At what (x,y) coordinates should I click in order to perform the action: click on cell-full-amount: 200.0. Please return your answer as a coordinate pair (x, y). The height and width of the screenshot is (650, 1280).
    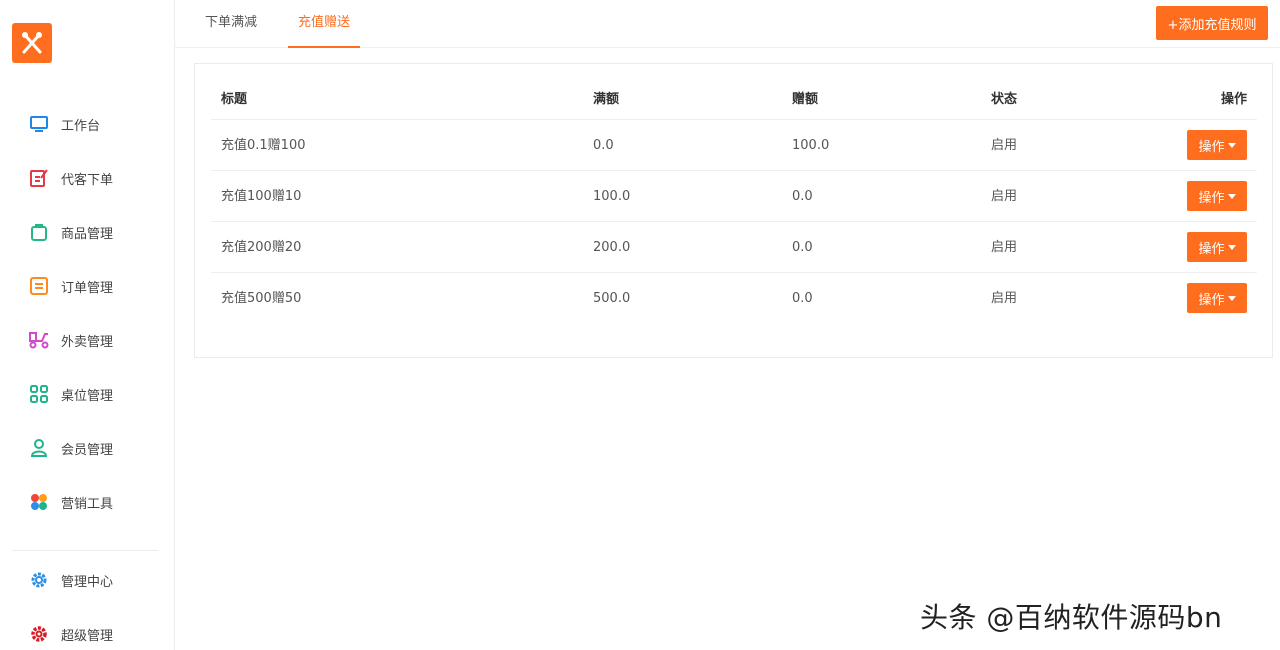
    Looking at the image, I should click on (612, 247).